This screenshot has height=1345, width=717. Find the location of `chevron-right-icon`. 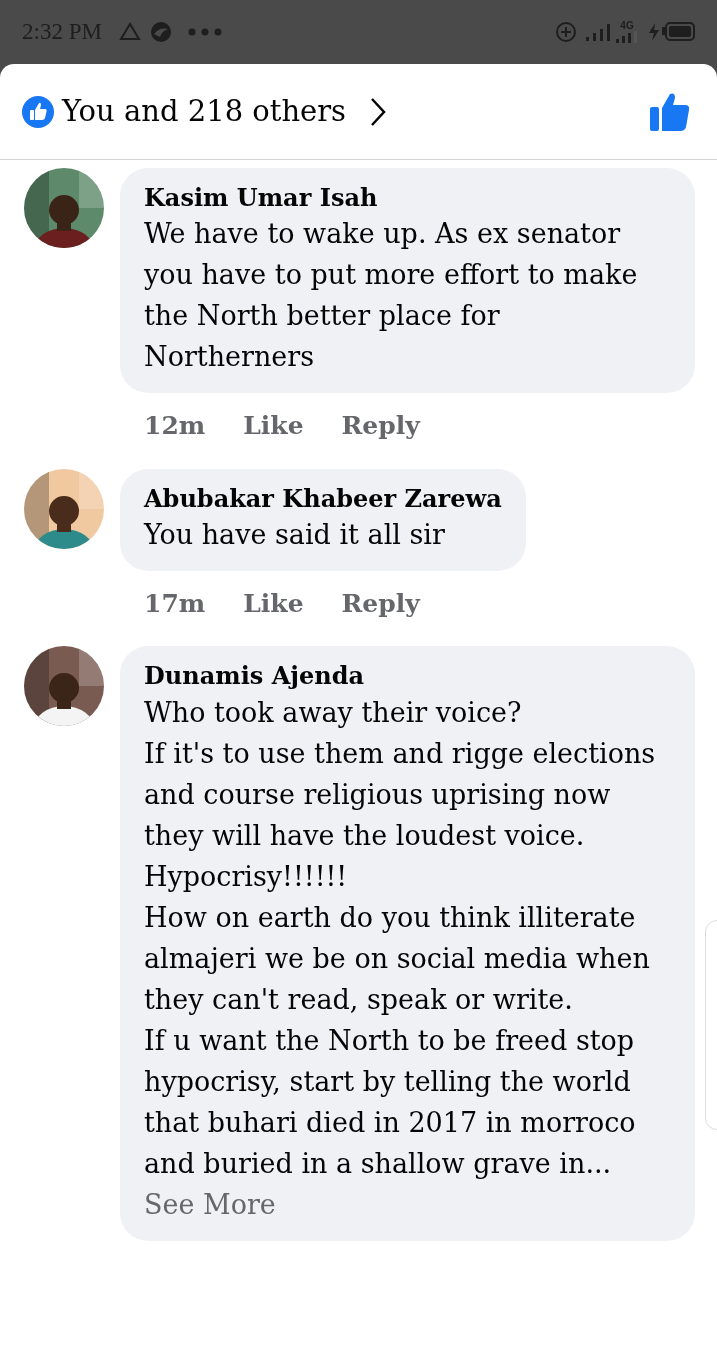

chevron-right-icon is located at coordinates (378, 111).